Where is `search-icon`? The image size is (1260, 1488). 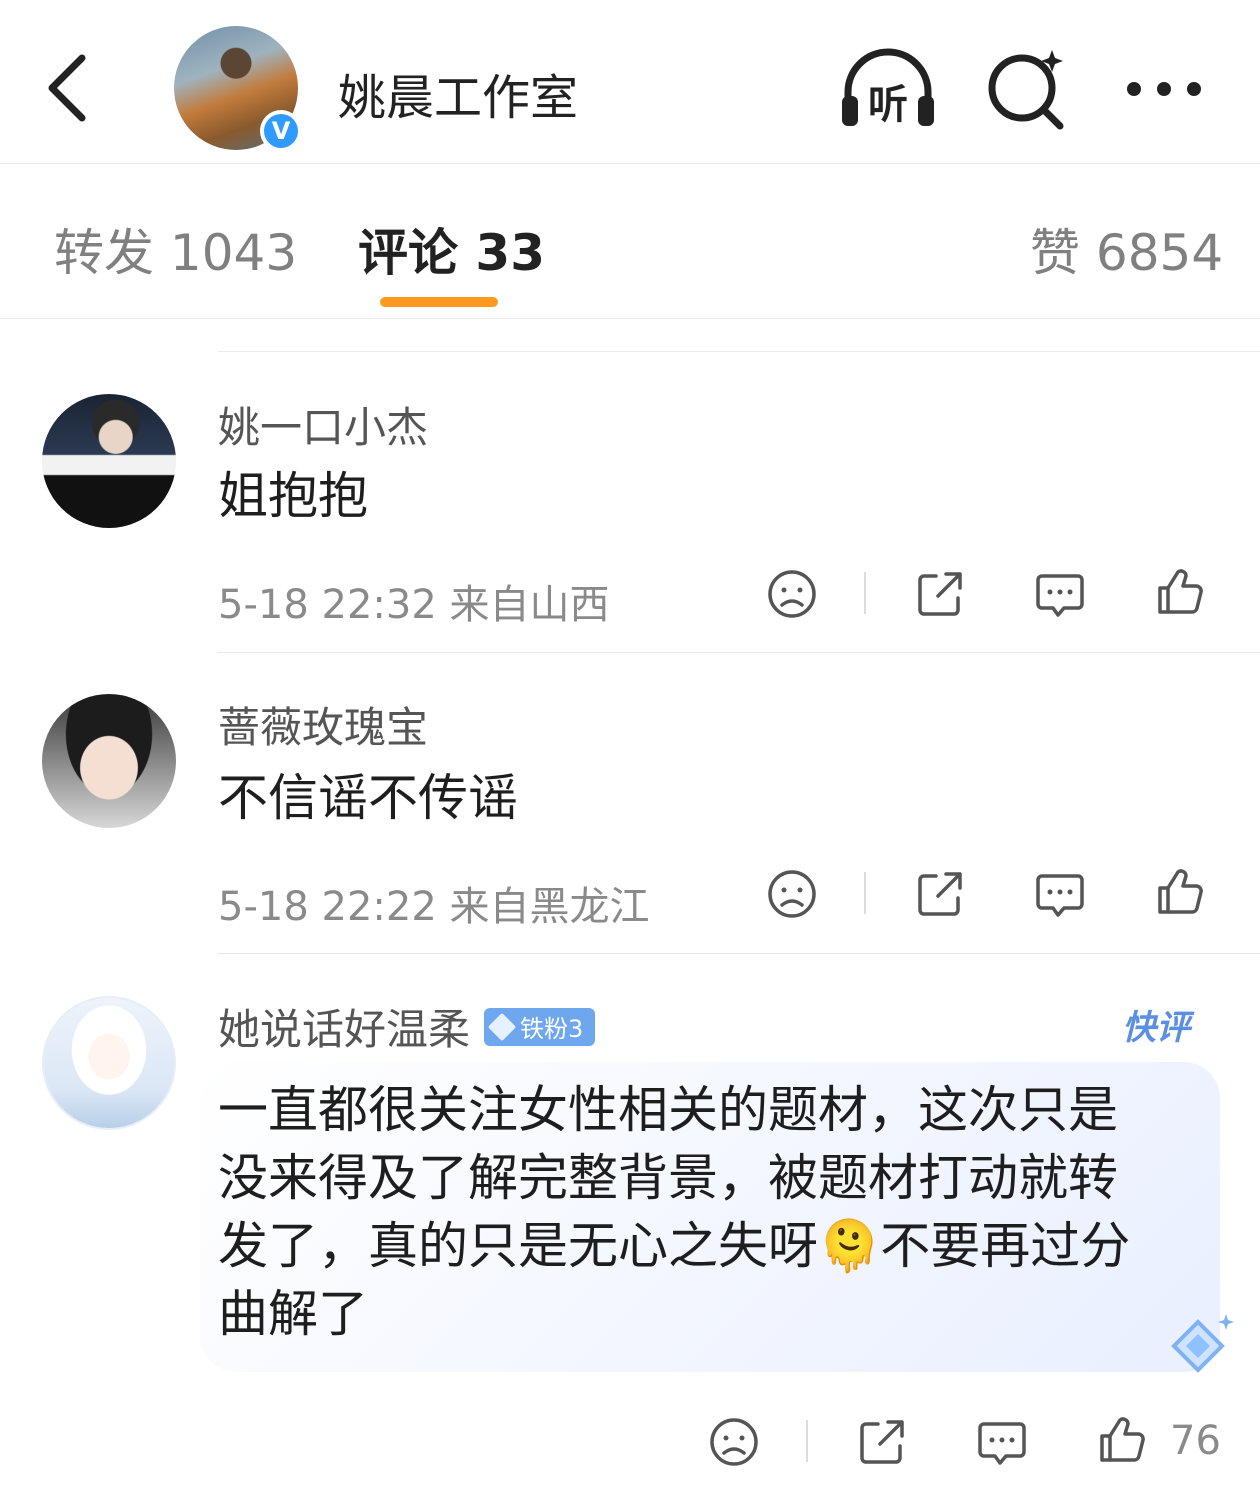 search-icon is located at coordinates (1026, 90).